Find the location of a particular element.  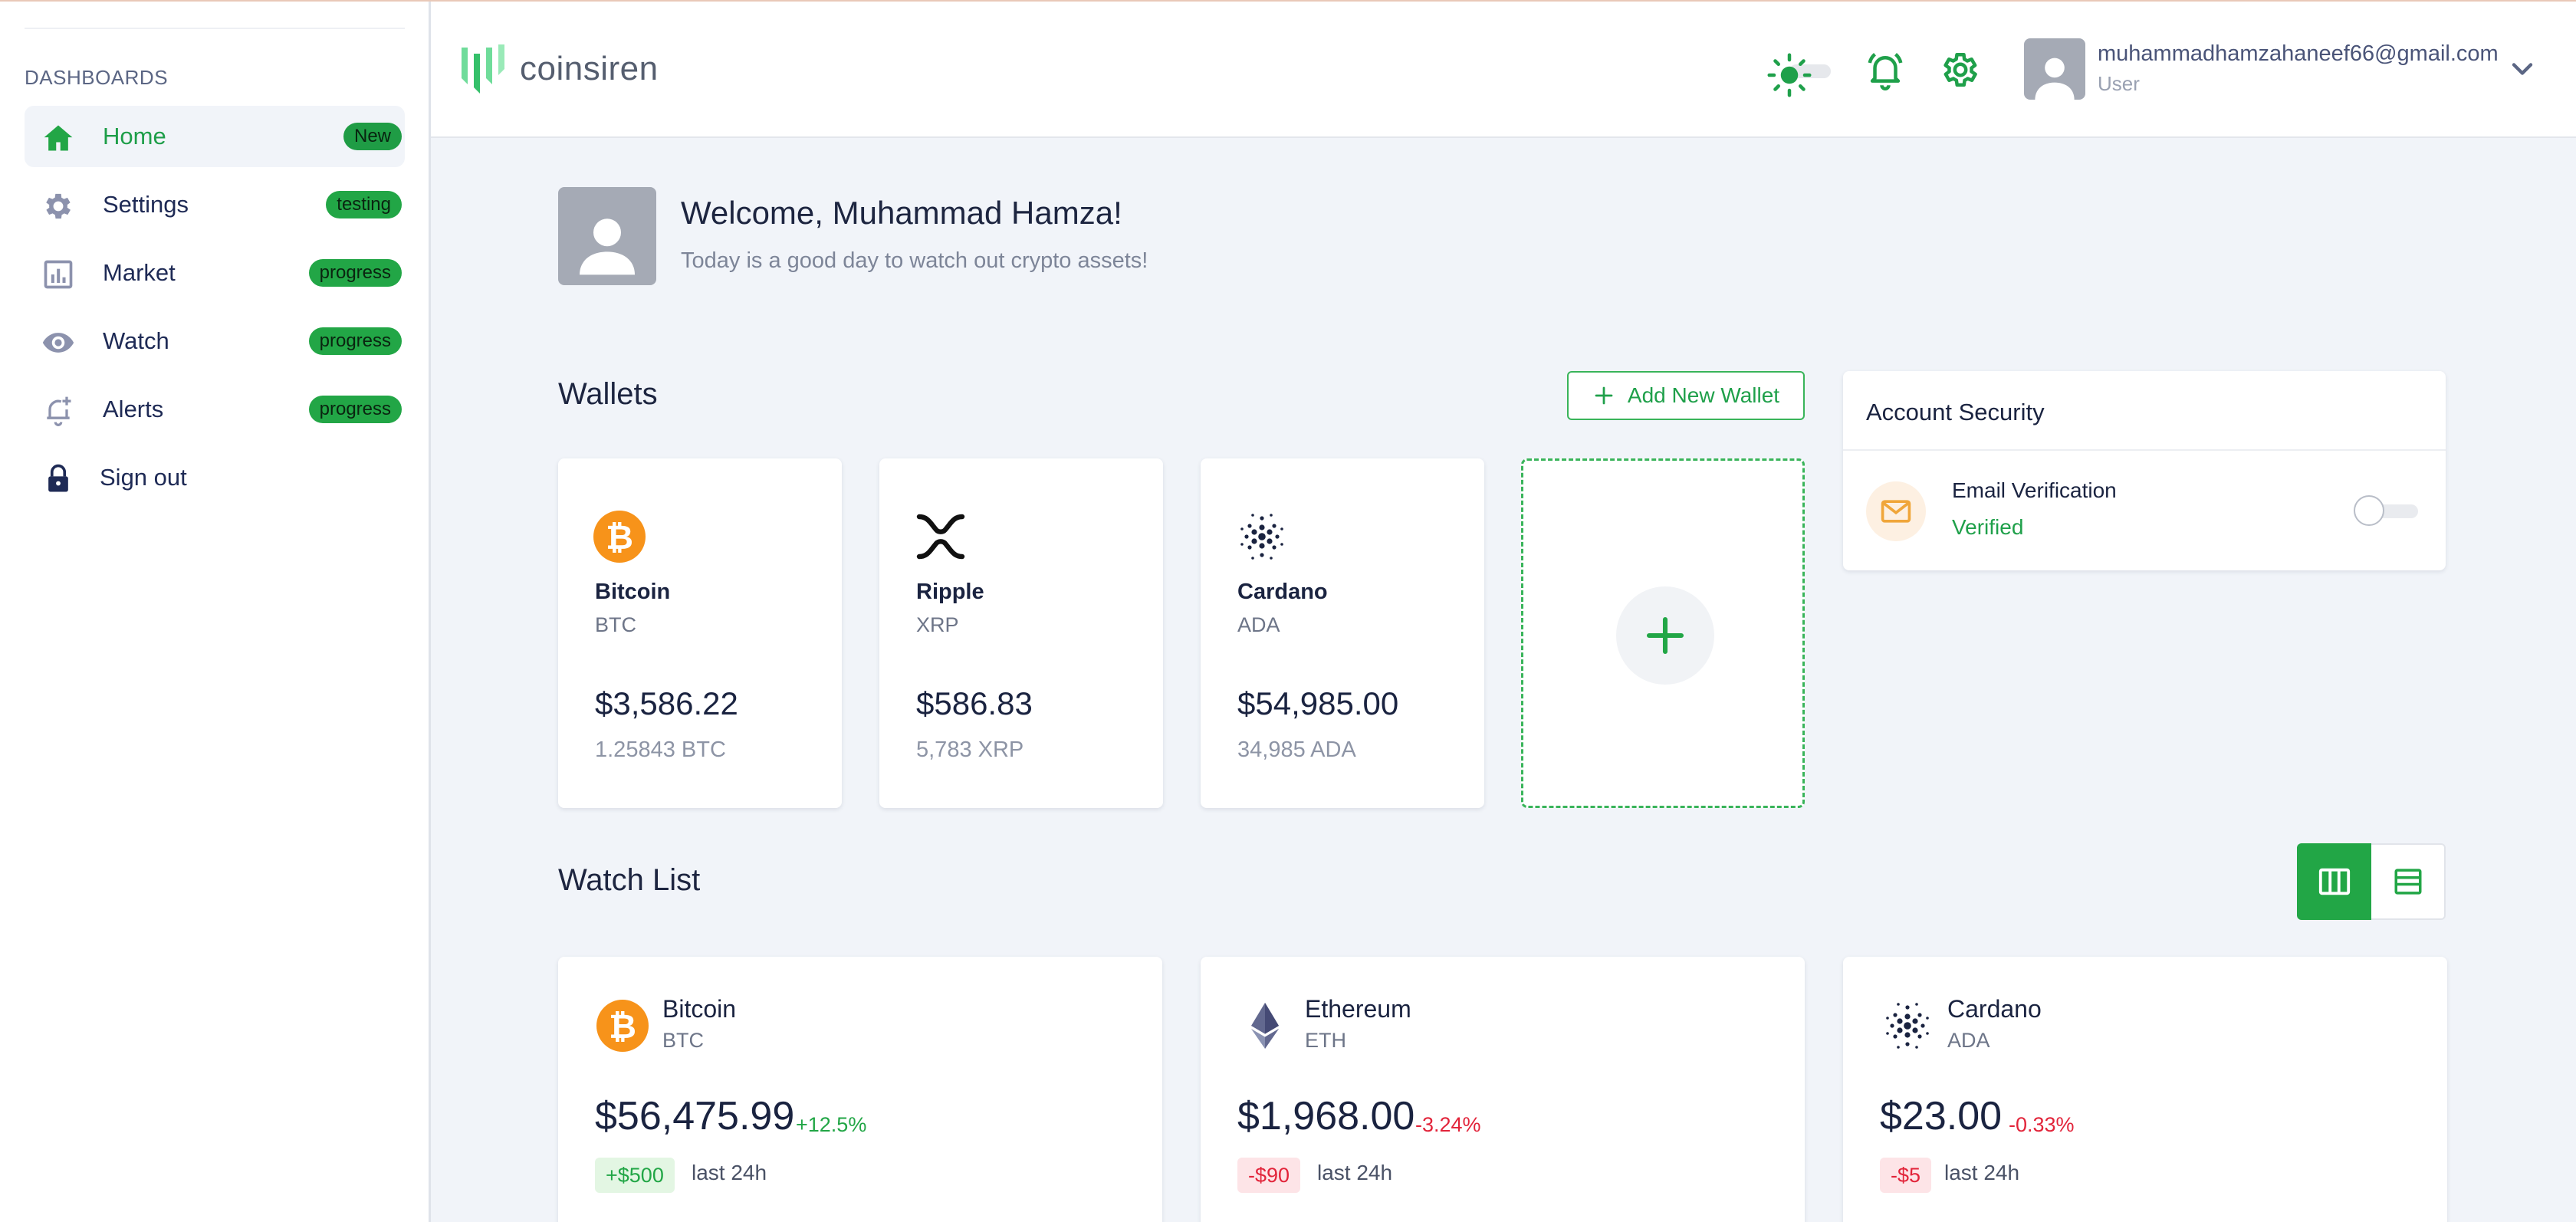

bell-icon is located at coordinates (1885, 71).